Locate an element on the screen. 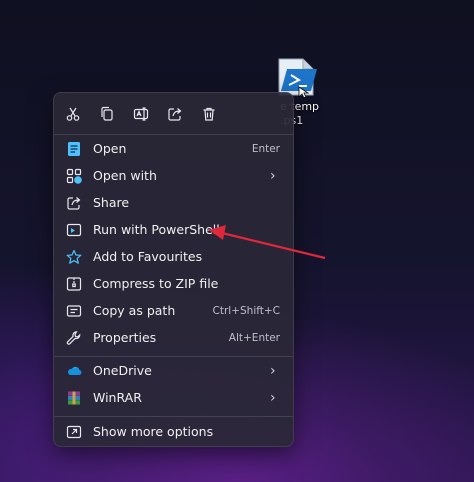 The image size is (474, 482). powershell-icon is located at coordinates (74, 230).